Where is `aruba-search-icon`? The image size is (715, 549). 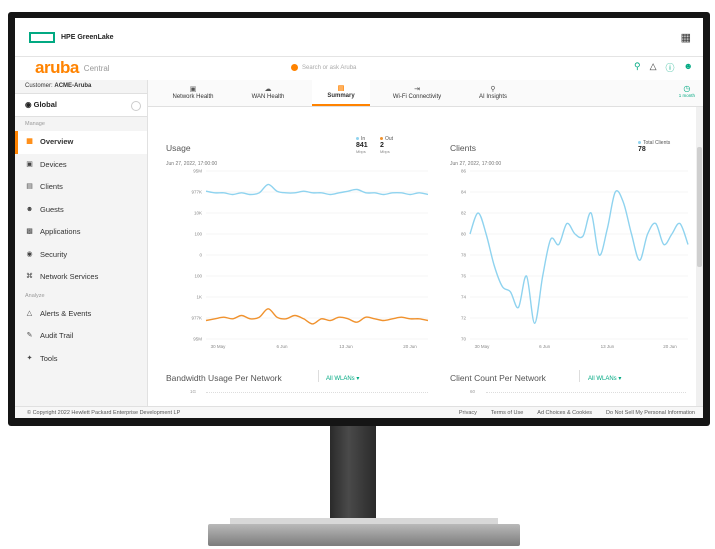
aruba-search-icon is located at coordinates (294, 67).